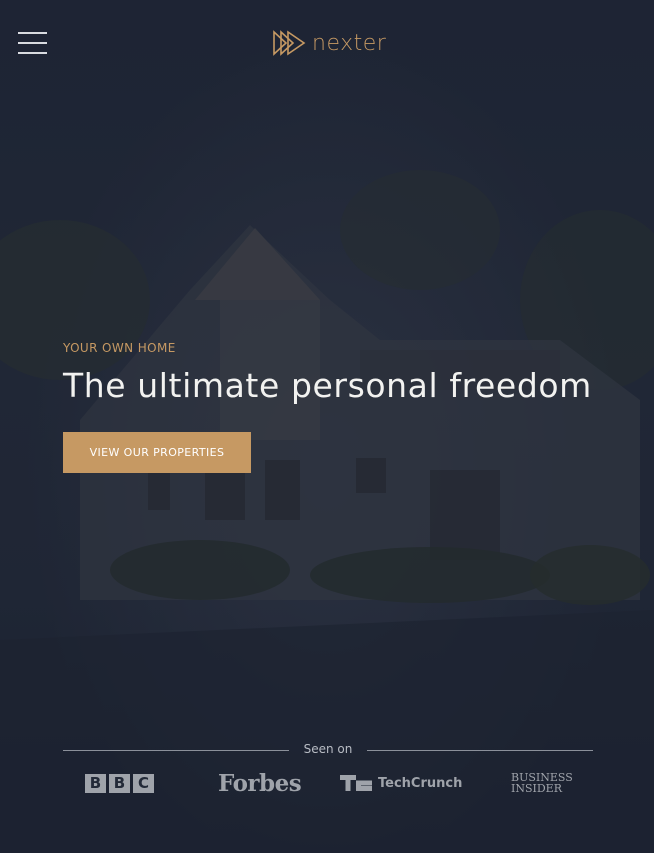 This screenshot has height=853, width=654. What do you see at coordinates (32, 33) in the screenshot?
I see `menu-line-top` at bounding box center [32, 33].